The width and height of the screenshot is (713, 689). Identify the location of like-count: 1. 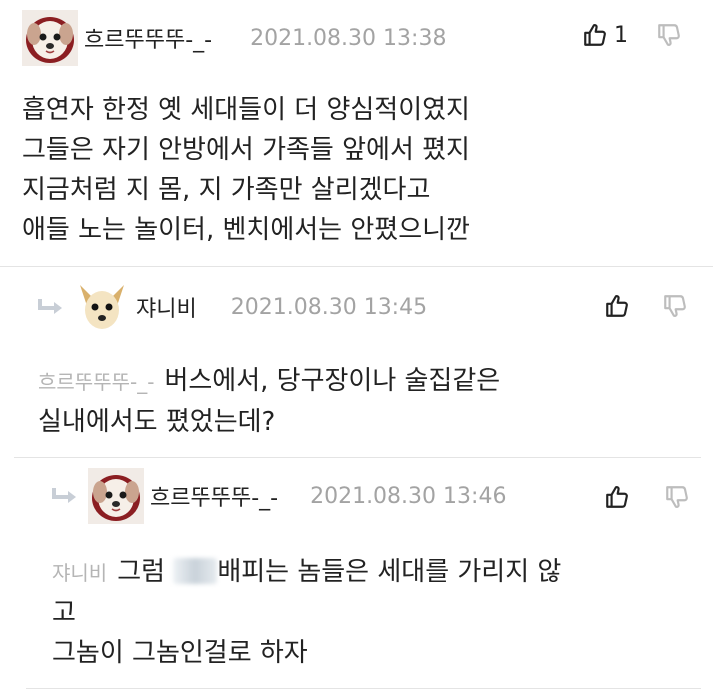
(621, 35).